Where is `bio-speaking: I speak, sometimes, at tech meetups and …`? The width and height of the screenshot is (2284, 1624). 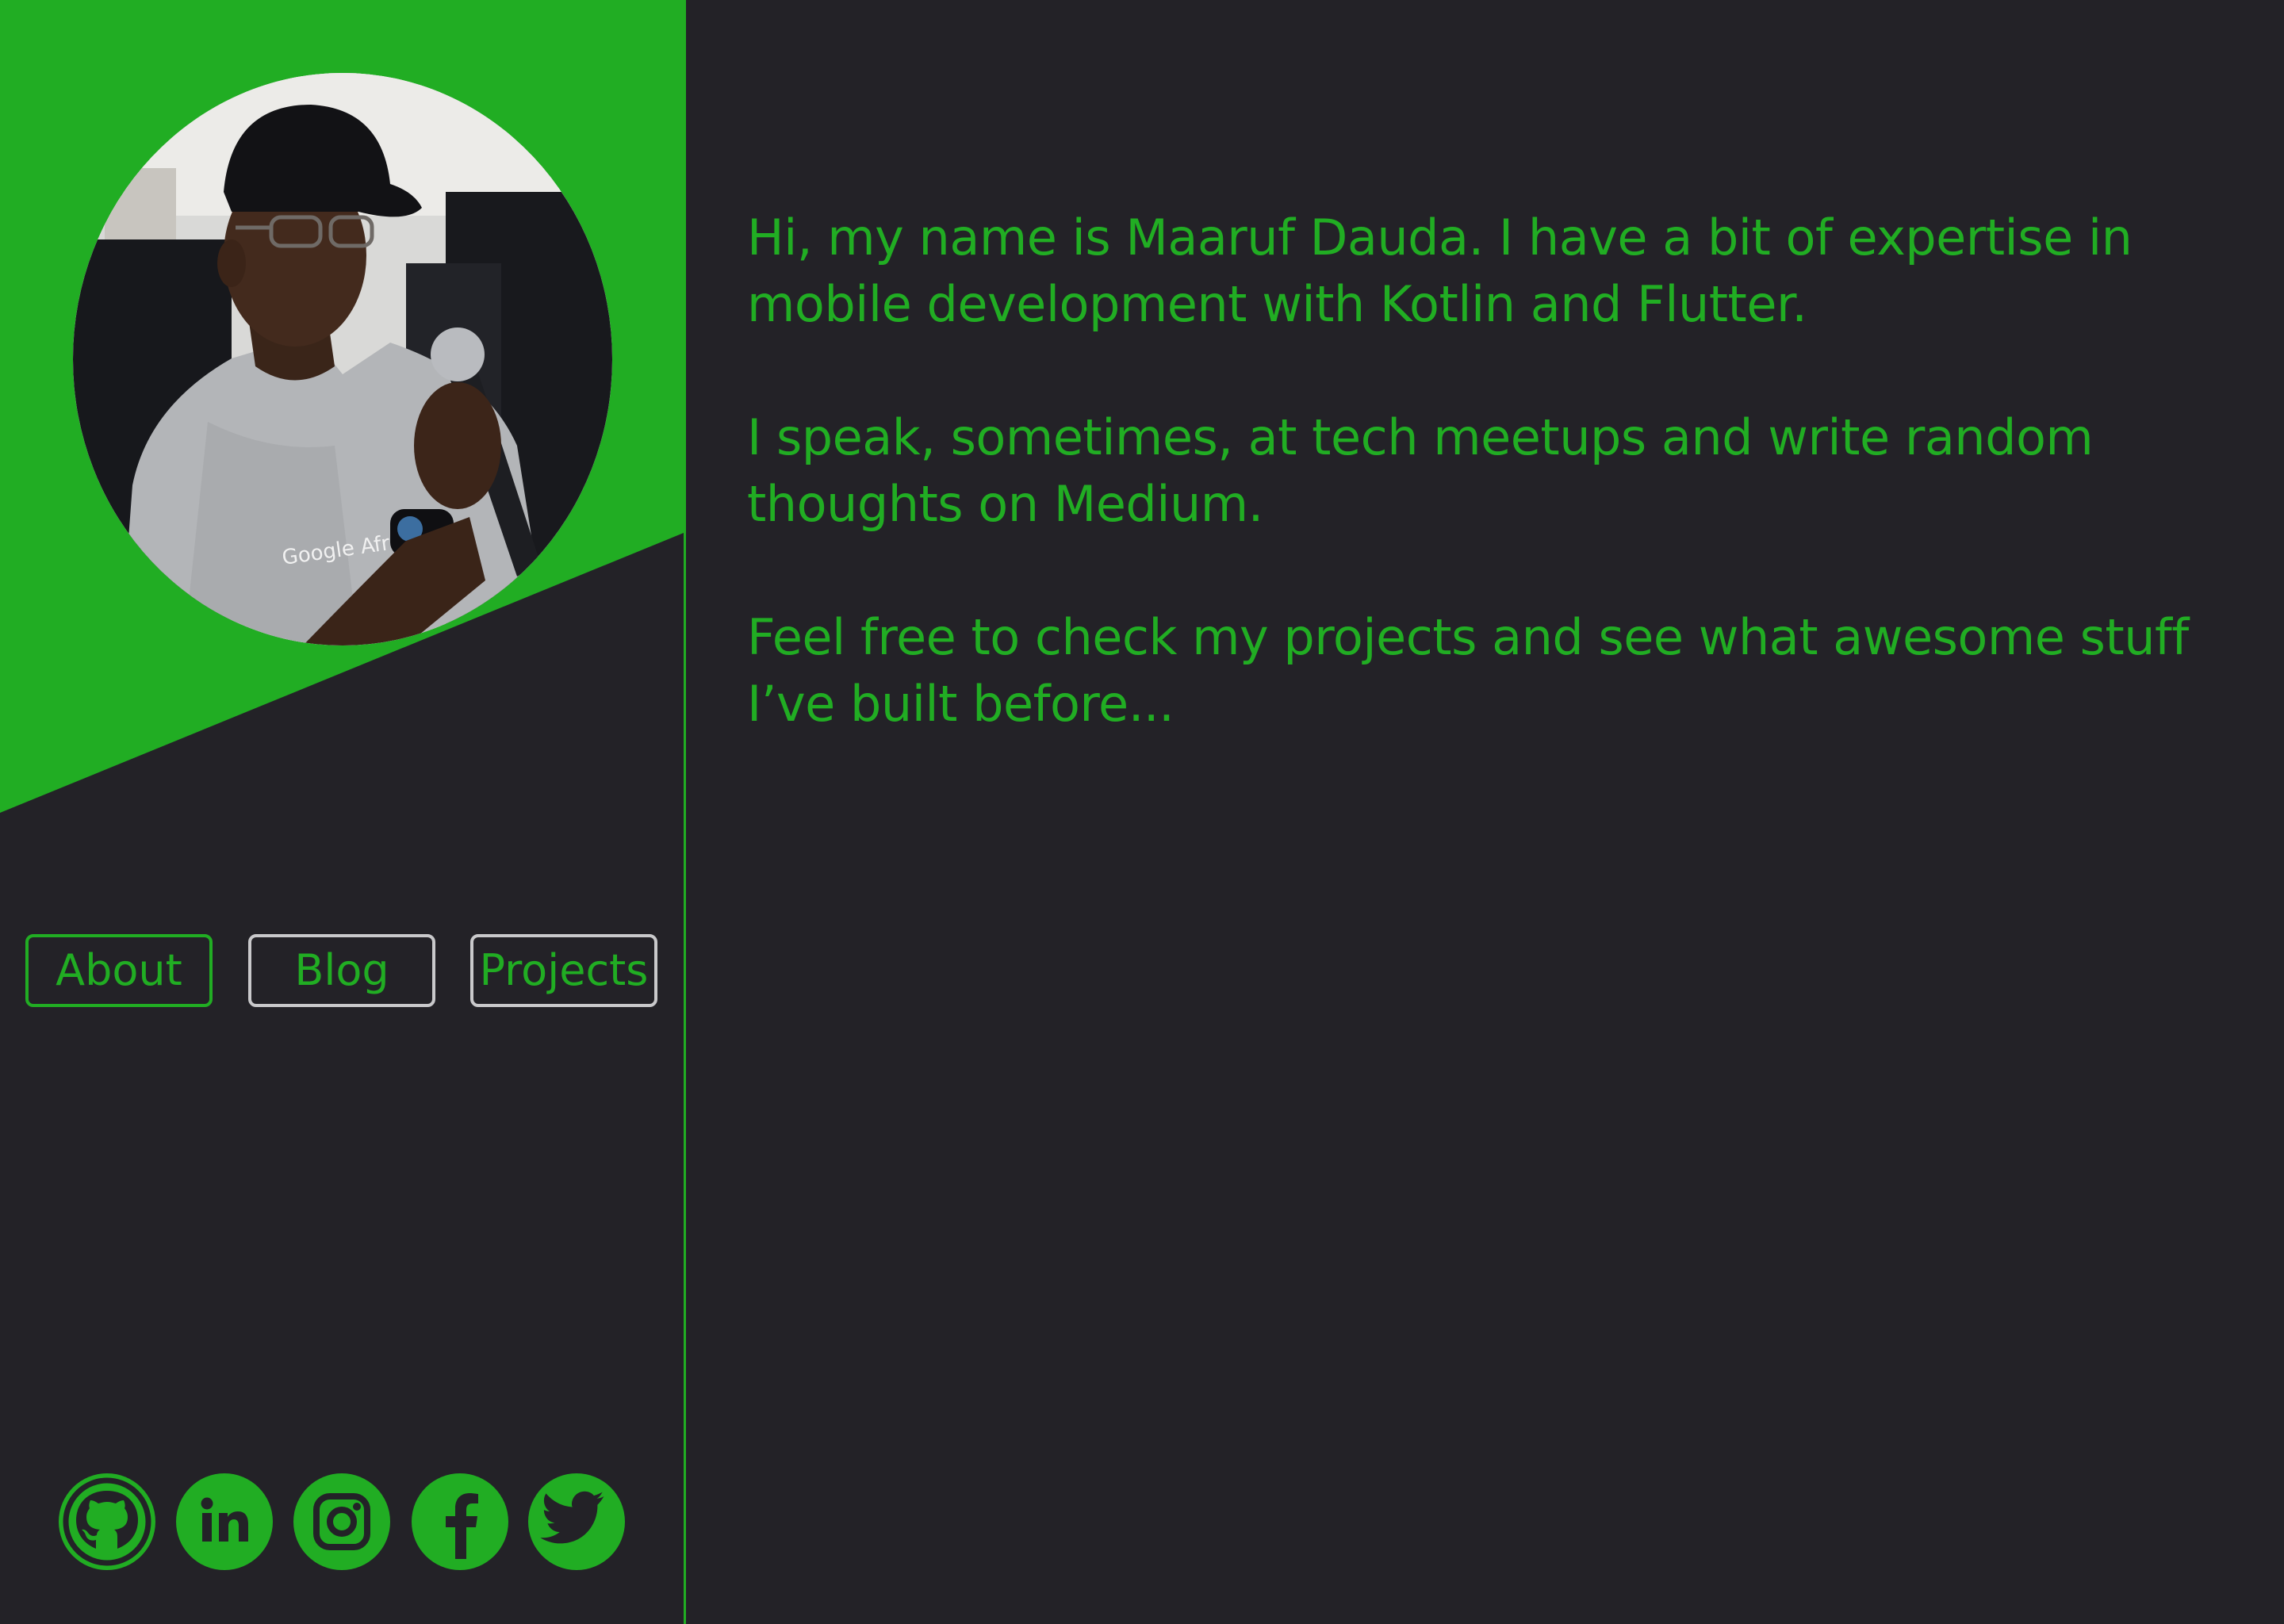
bio-speaking: I speak, sometimes, at tech meetups and … is located at coordinates (1420, 470).